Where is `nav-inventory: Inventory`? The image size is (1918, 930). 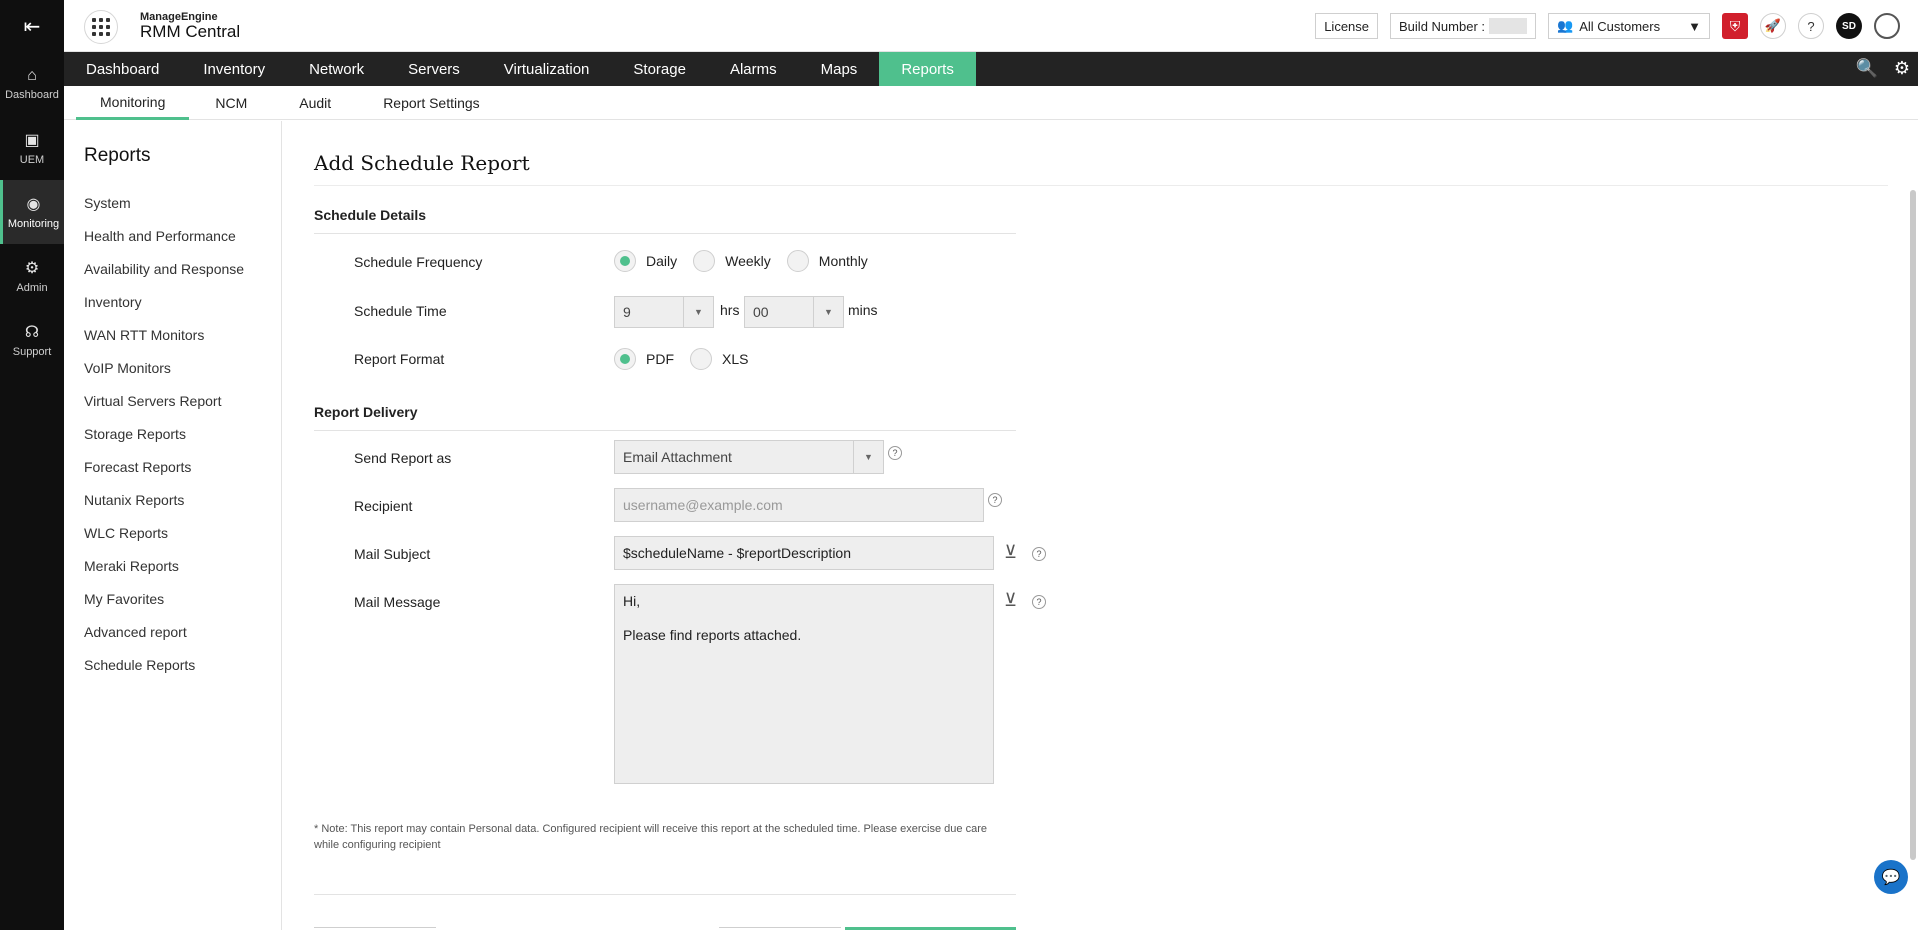
nav-inventory: Inventory is located at coordinates (234, 69).